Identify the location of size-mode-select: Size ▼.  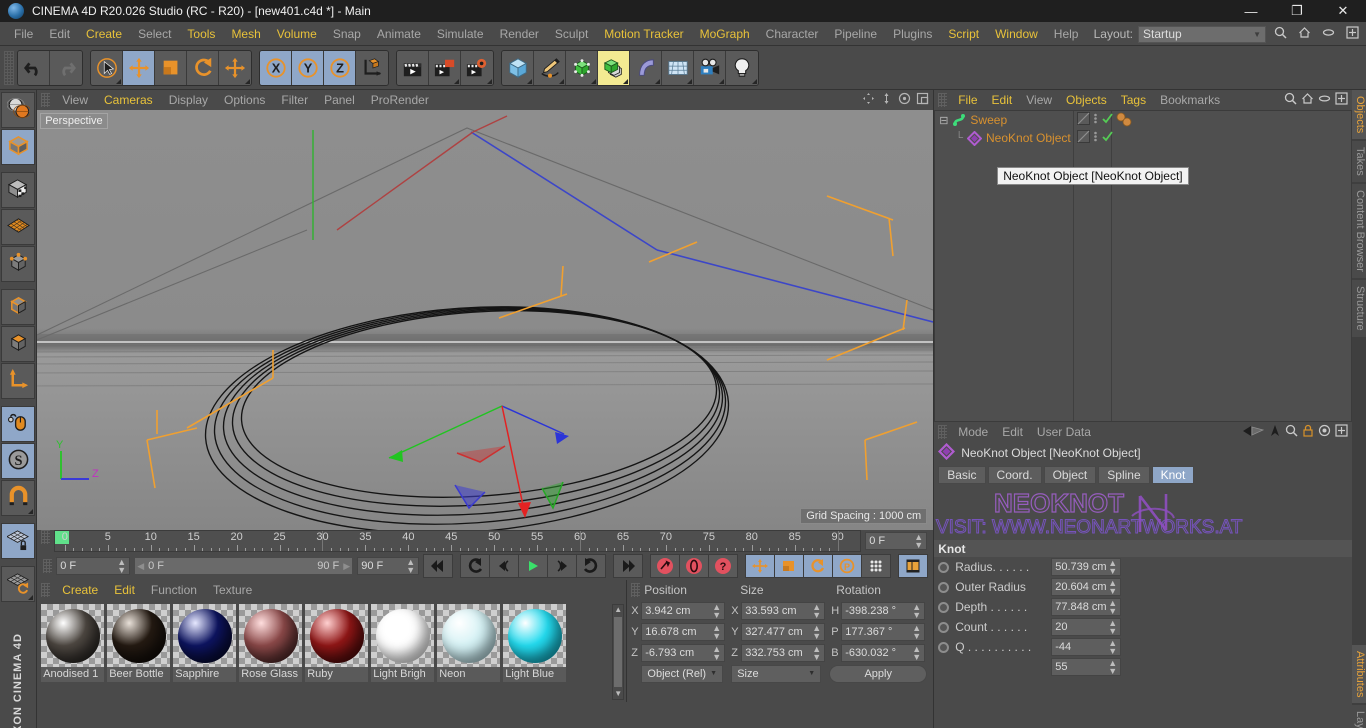
(776, 673).